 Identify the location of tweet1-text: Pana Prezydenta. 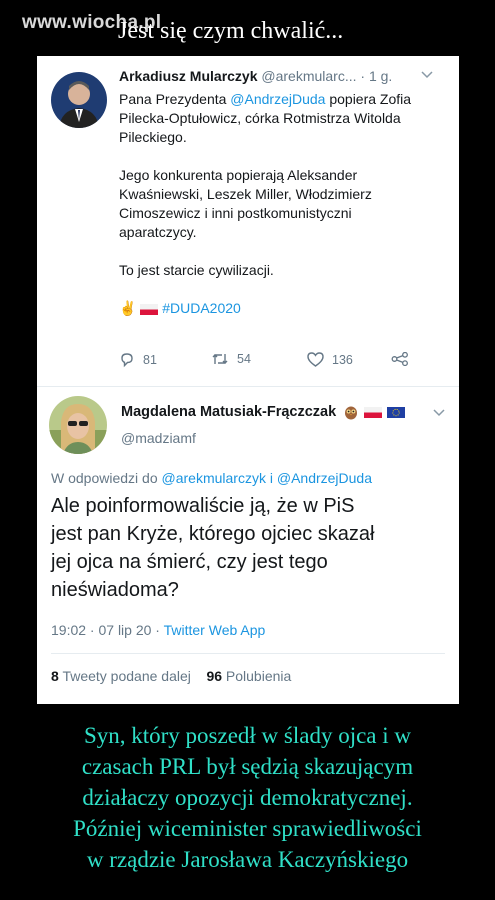
(175, 99).